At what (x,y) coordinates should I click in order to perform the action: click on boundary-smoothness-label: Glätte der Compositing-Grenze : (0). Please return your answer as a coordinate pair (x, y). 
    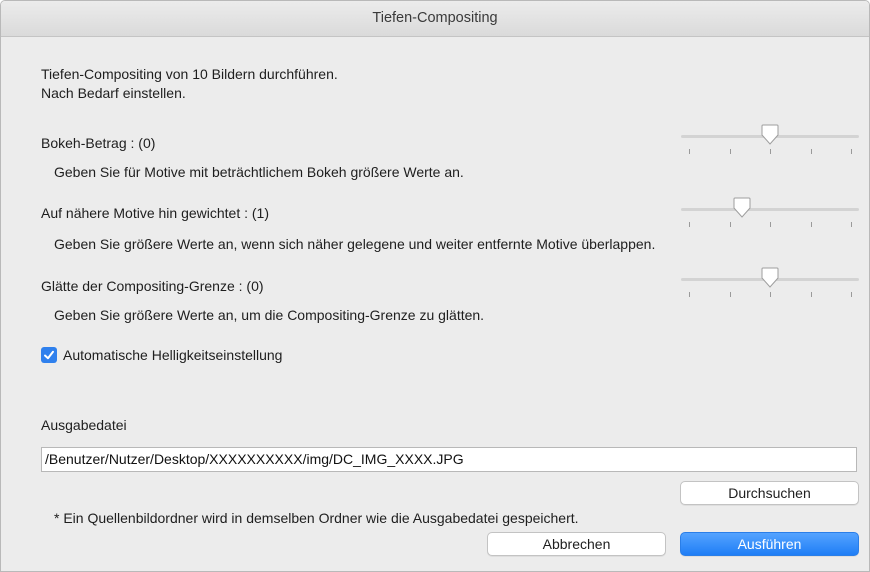
    Looking at the image, I should click on (152, 286).